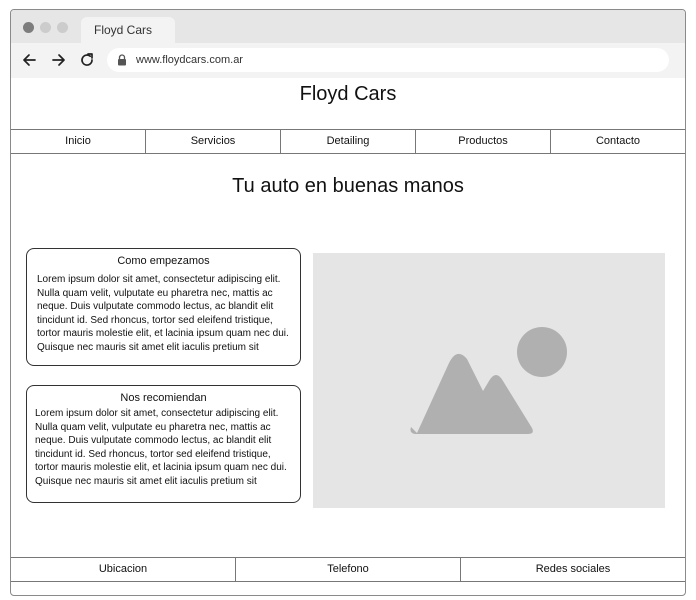  I want to click on browser-tab: Floyd Cars, so click(128, 30).